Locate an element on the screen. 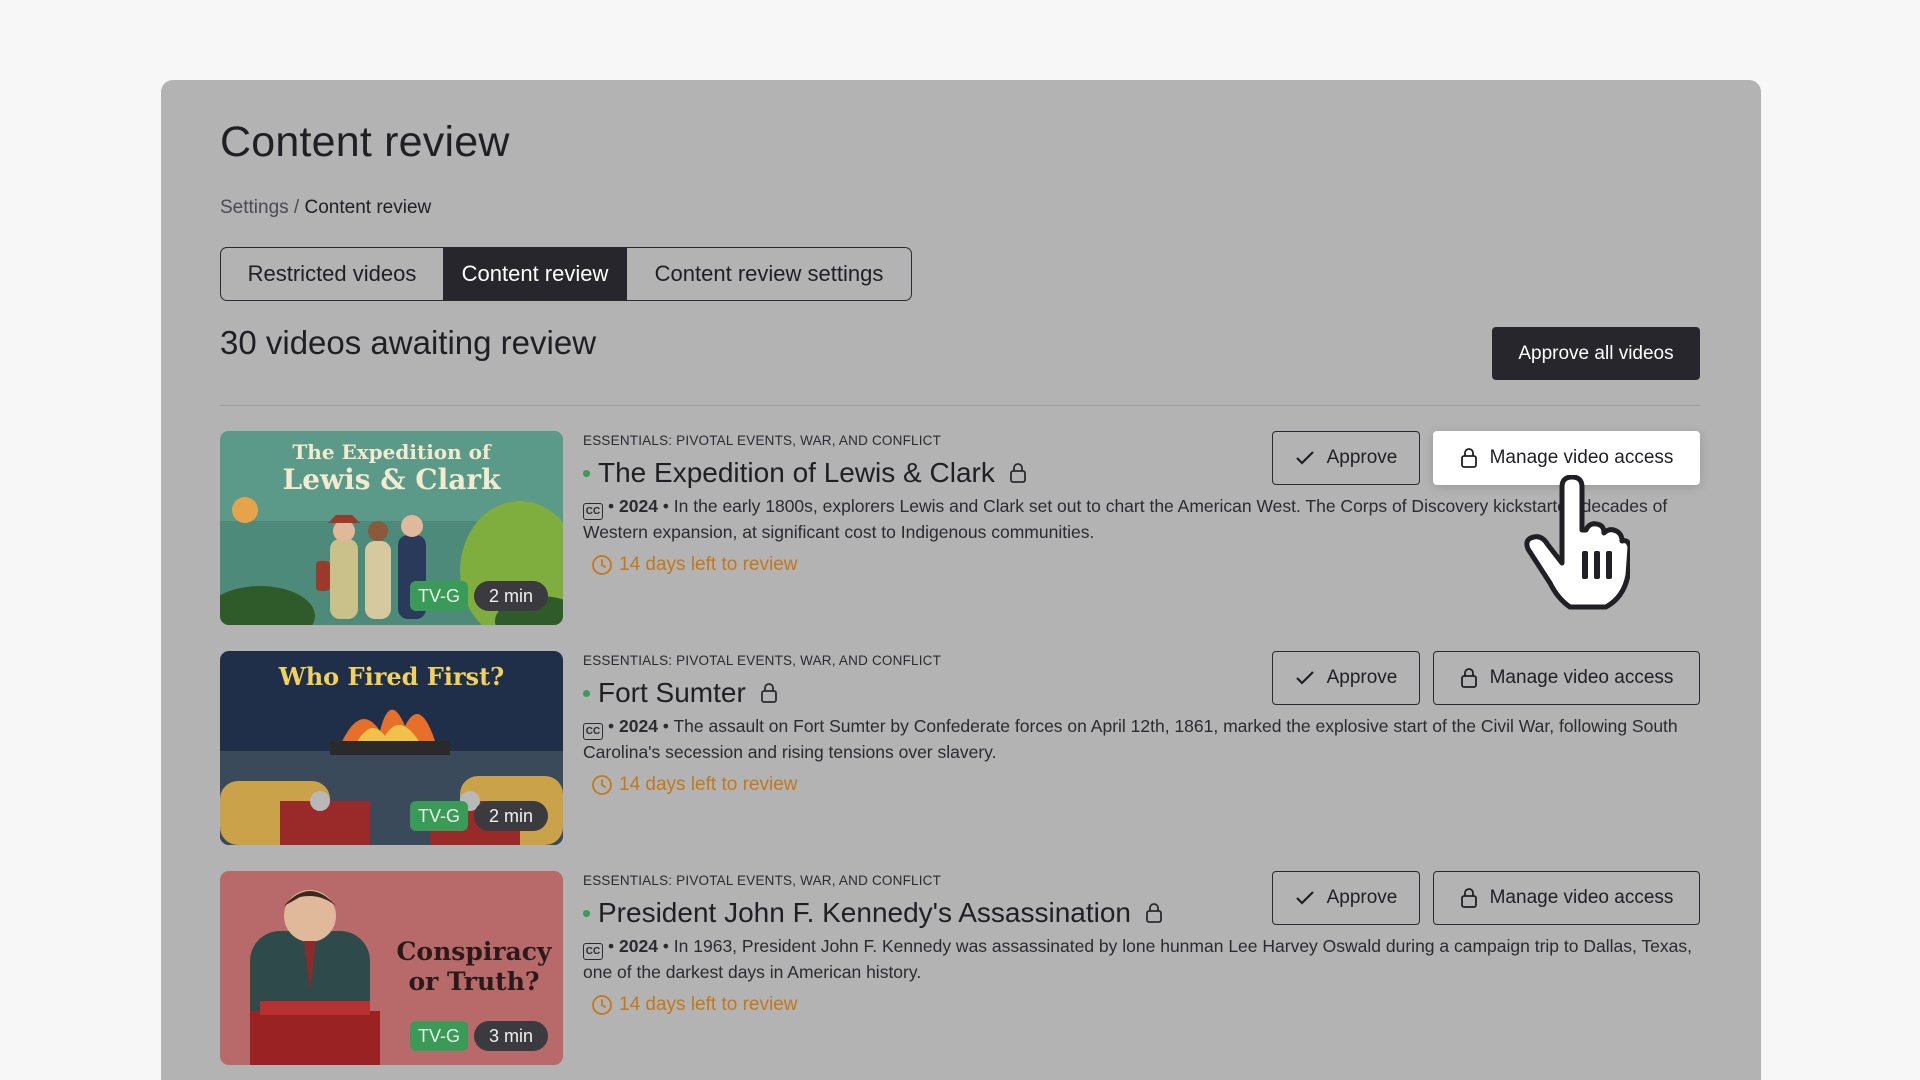 Image resolution: width=1920 pixels, height=1080 pixels. tab-content-review-settings: Content review settings is located at coordinates (769, 274).